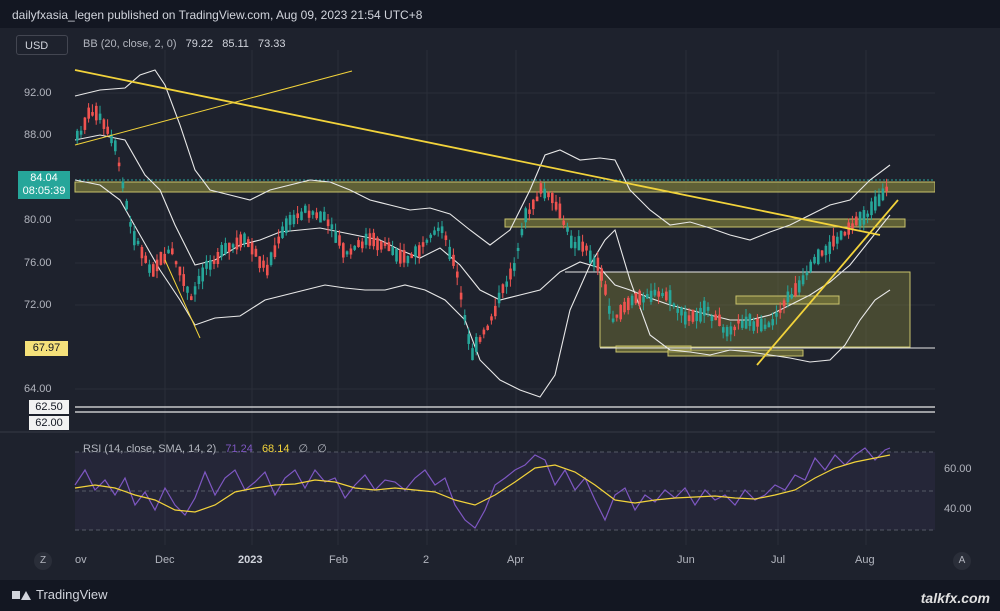 Image resolution: width=1000 pixels, height=611 pixels. What do you see at coordinates (49, 407) in the screenshot?
I see `level-label-6250: 62.50` at bounding box center [49, 407].